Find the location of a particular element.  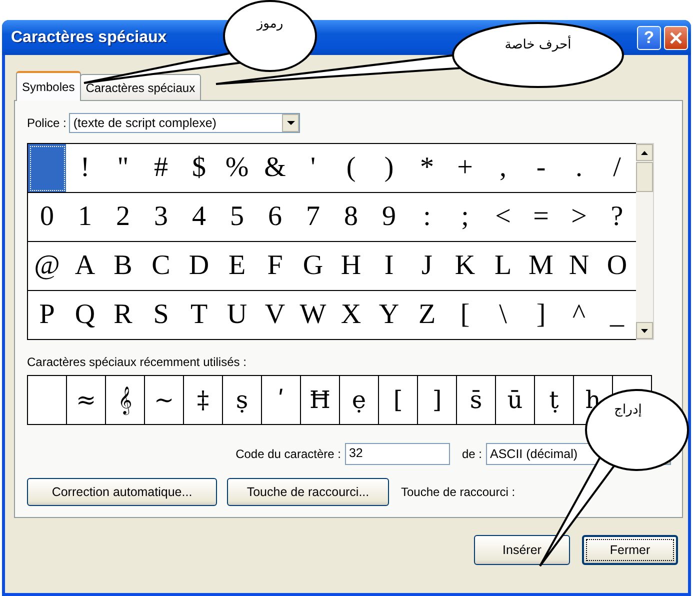

scroll-up-button is located at coordinates (644, 152).